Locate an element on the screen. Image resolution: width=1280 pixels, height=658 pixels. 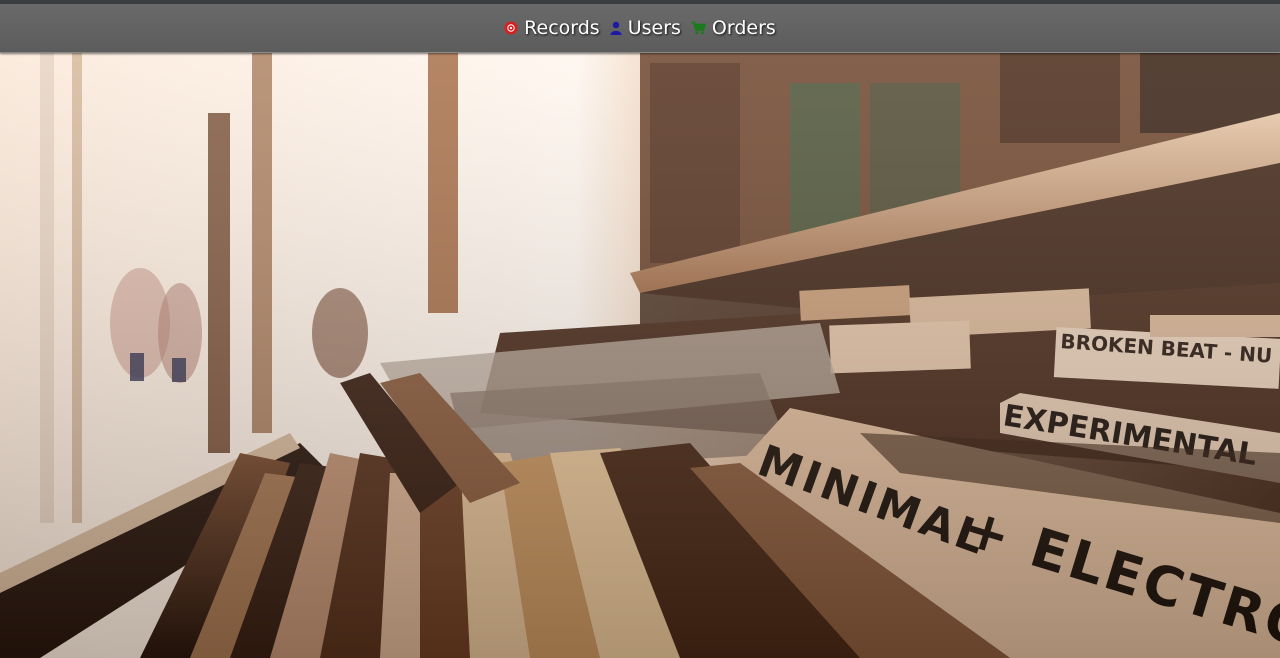
nav-orders-label: Orders is located at coordinates (743, 28).